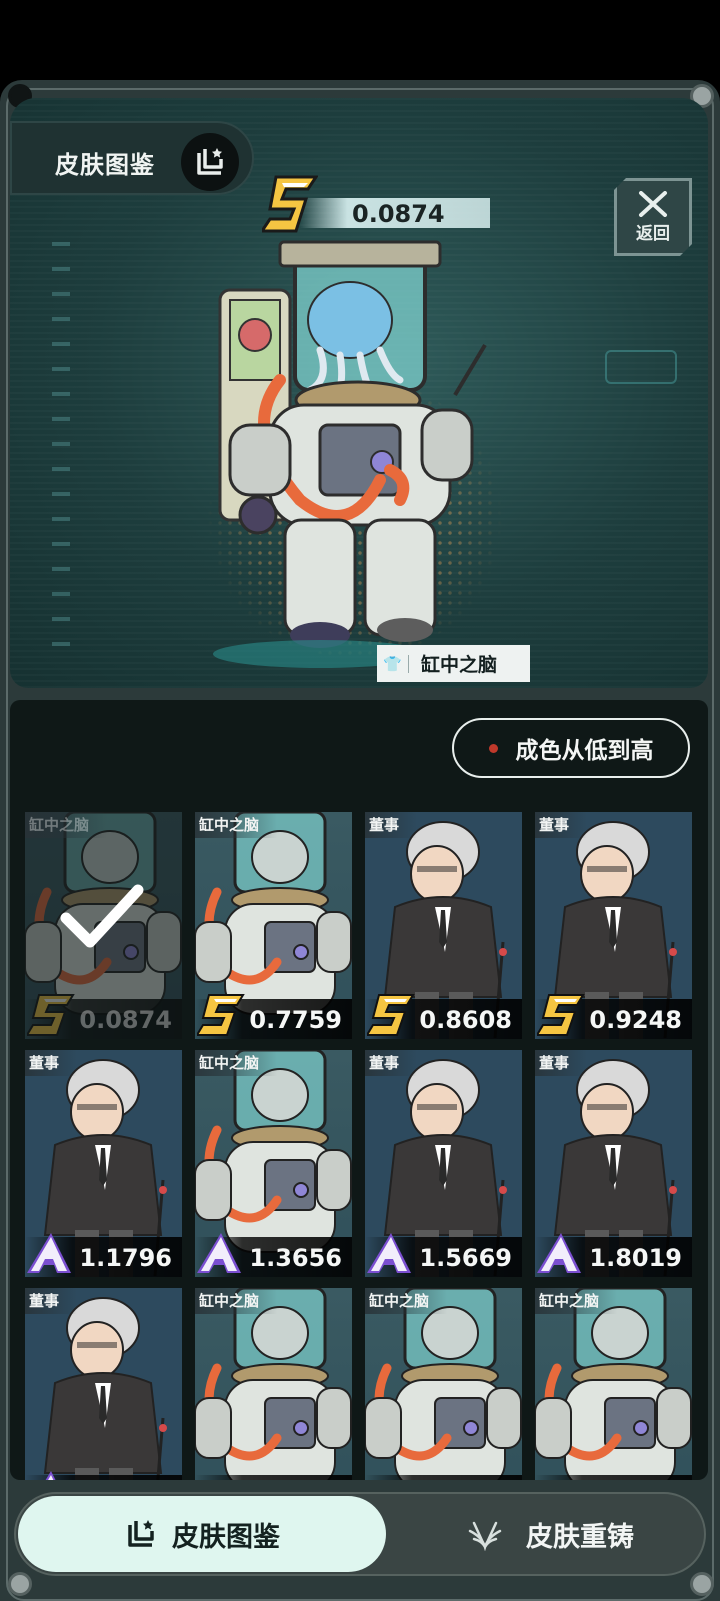 This screenshot has width=720, height=1601. Describe the element at coordinates (295, 1020) in the screenshot. I see `skin-card-price: 0.7759` at that location.